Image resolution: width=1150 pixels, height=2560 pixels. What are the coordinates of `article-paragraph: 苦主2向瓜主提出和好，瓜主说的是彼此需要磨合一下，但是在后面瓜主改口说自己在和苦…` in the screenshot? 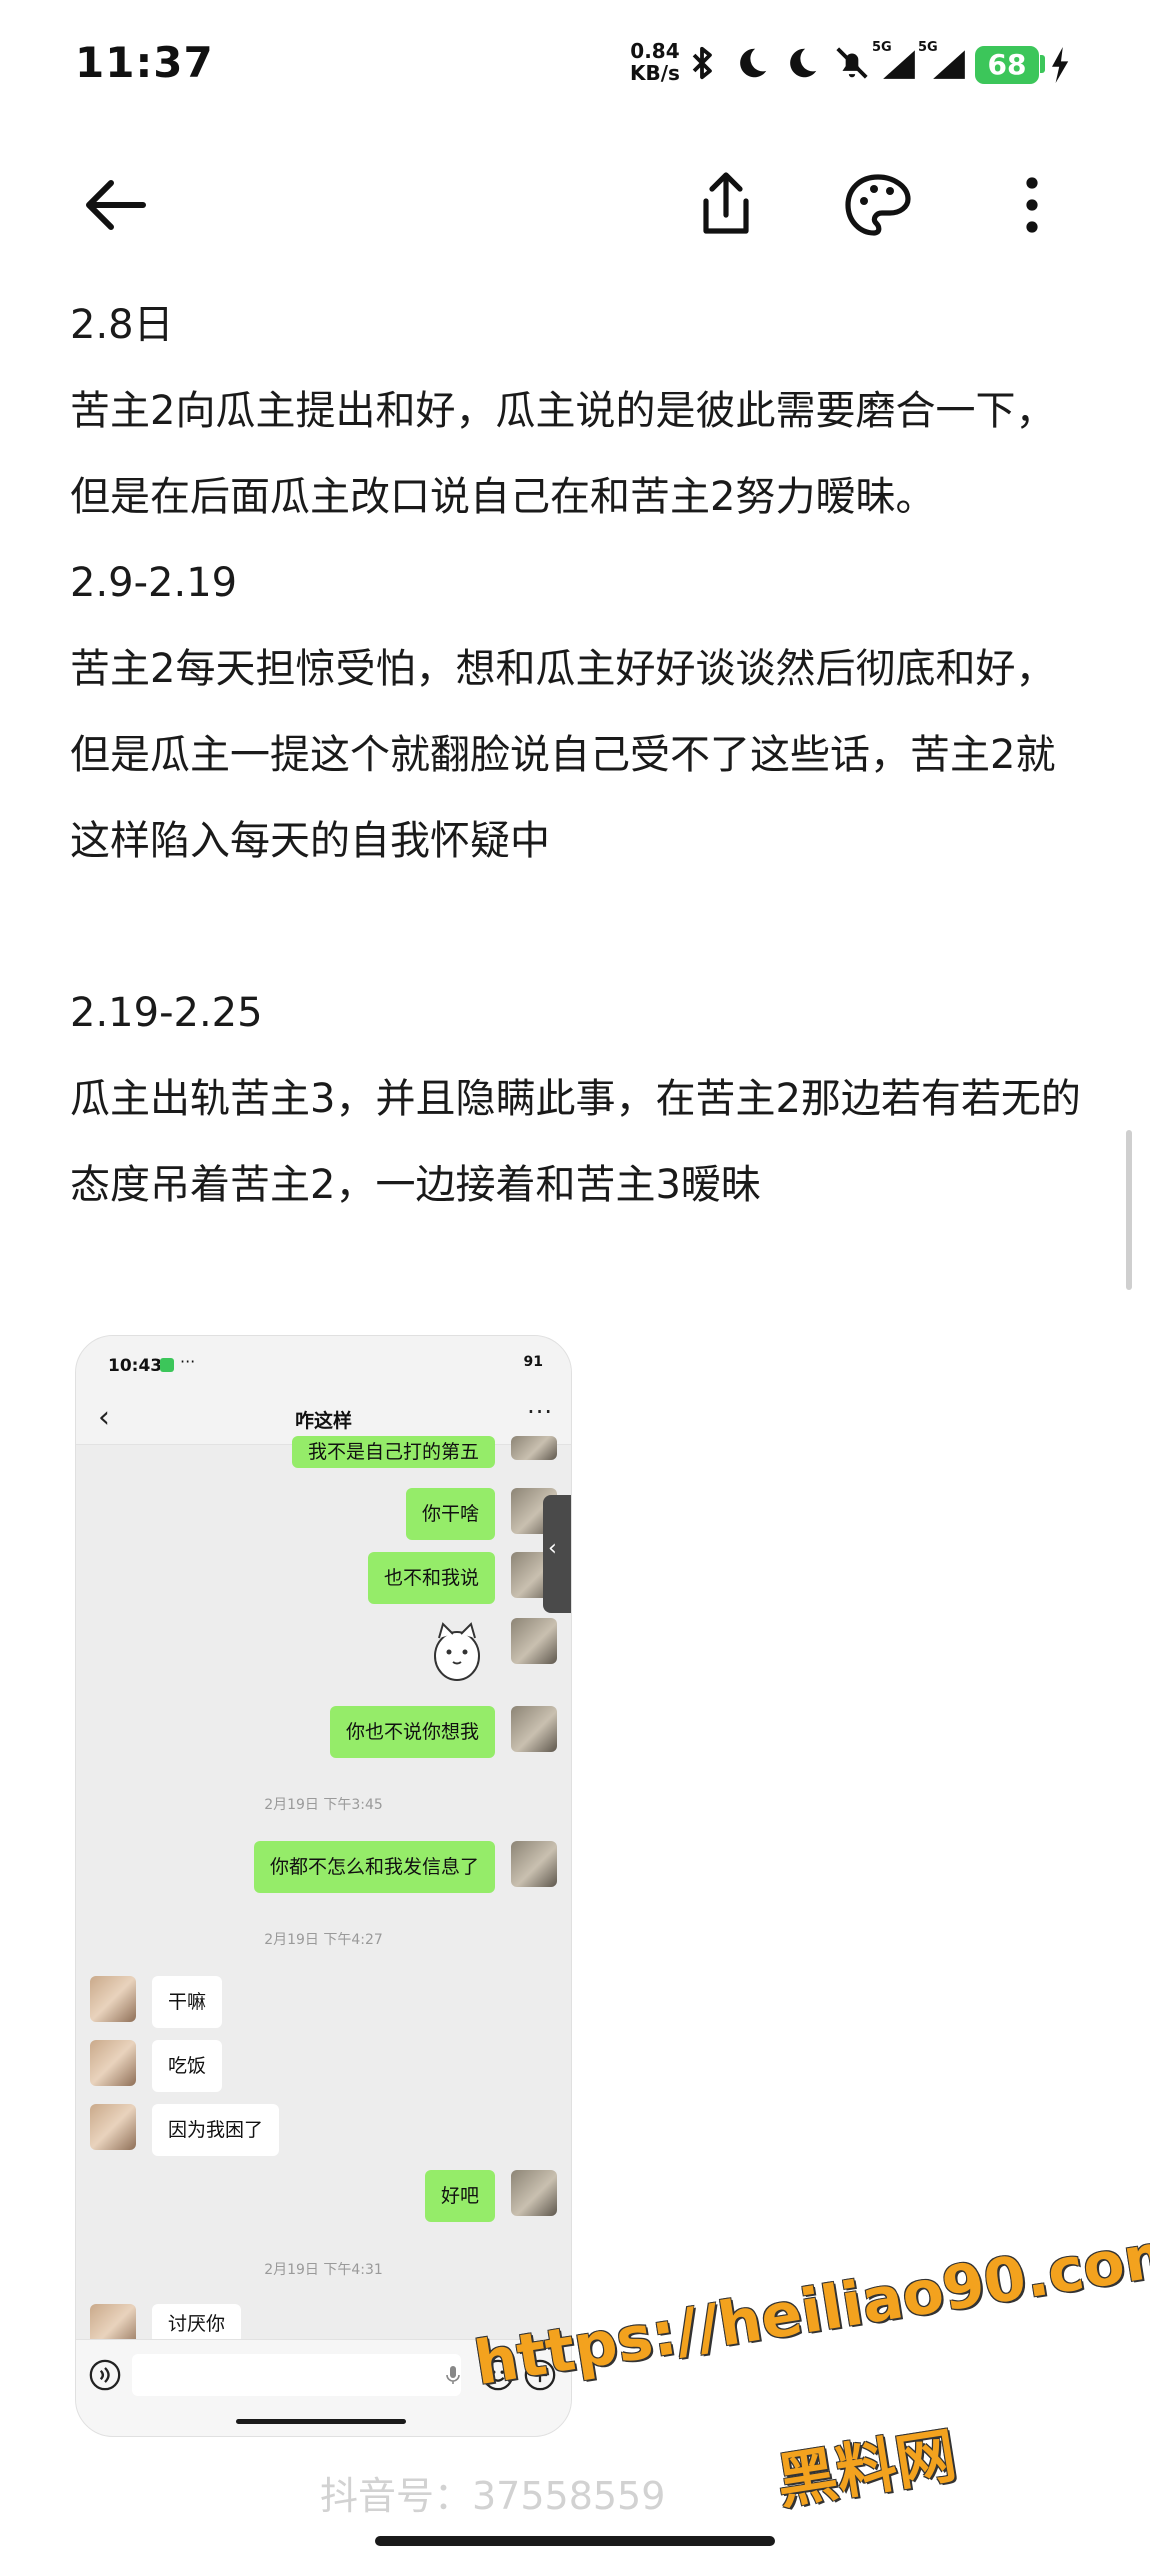 It's located at (563, 454).